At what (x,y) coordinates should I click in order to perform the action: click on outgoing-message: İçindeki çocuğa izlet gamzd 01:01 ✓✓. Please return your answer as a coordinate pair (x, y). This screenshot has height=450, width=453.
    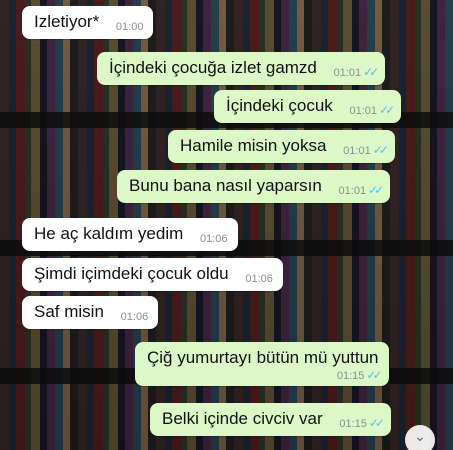
    Looking at the image, I should click on (241, 68).